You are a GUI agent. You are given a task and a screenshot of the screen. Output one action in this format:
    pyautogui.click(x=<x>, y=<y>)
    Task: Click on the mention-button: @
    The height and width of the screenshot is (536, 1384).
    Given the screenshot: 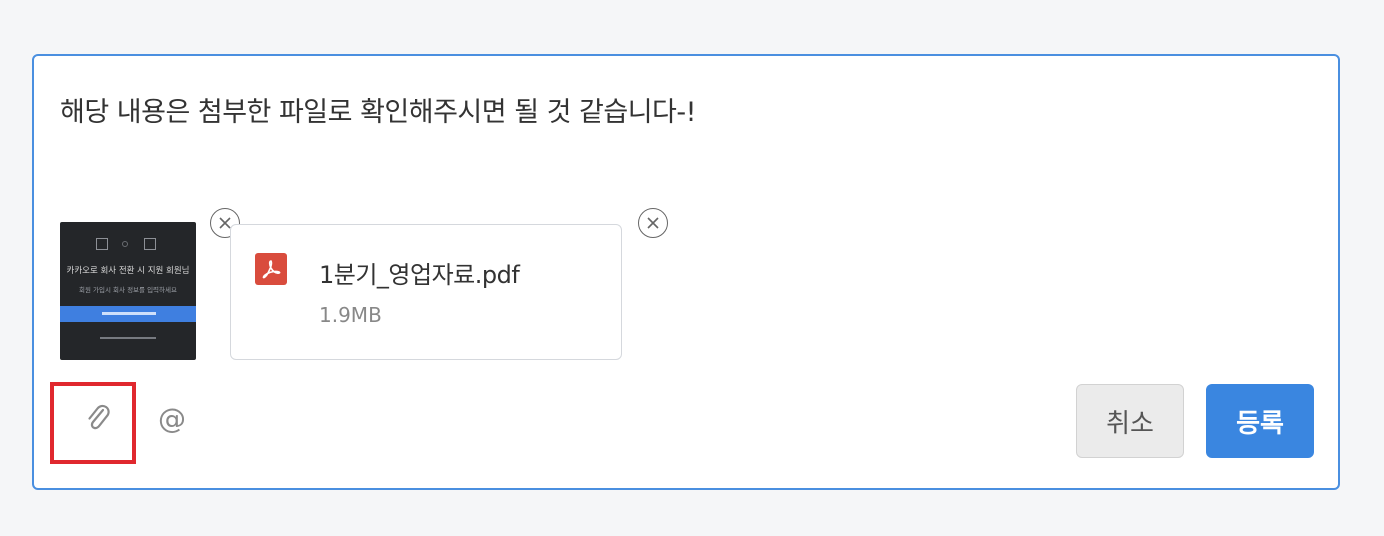 What is the action you would take?
    pyautogui.click(x=172, y=418)
    